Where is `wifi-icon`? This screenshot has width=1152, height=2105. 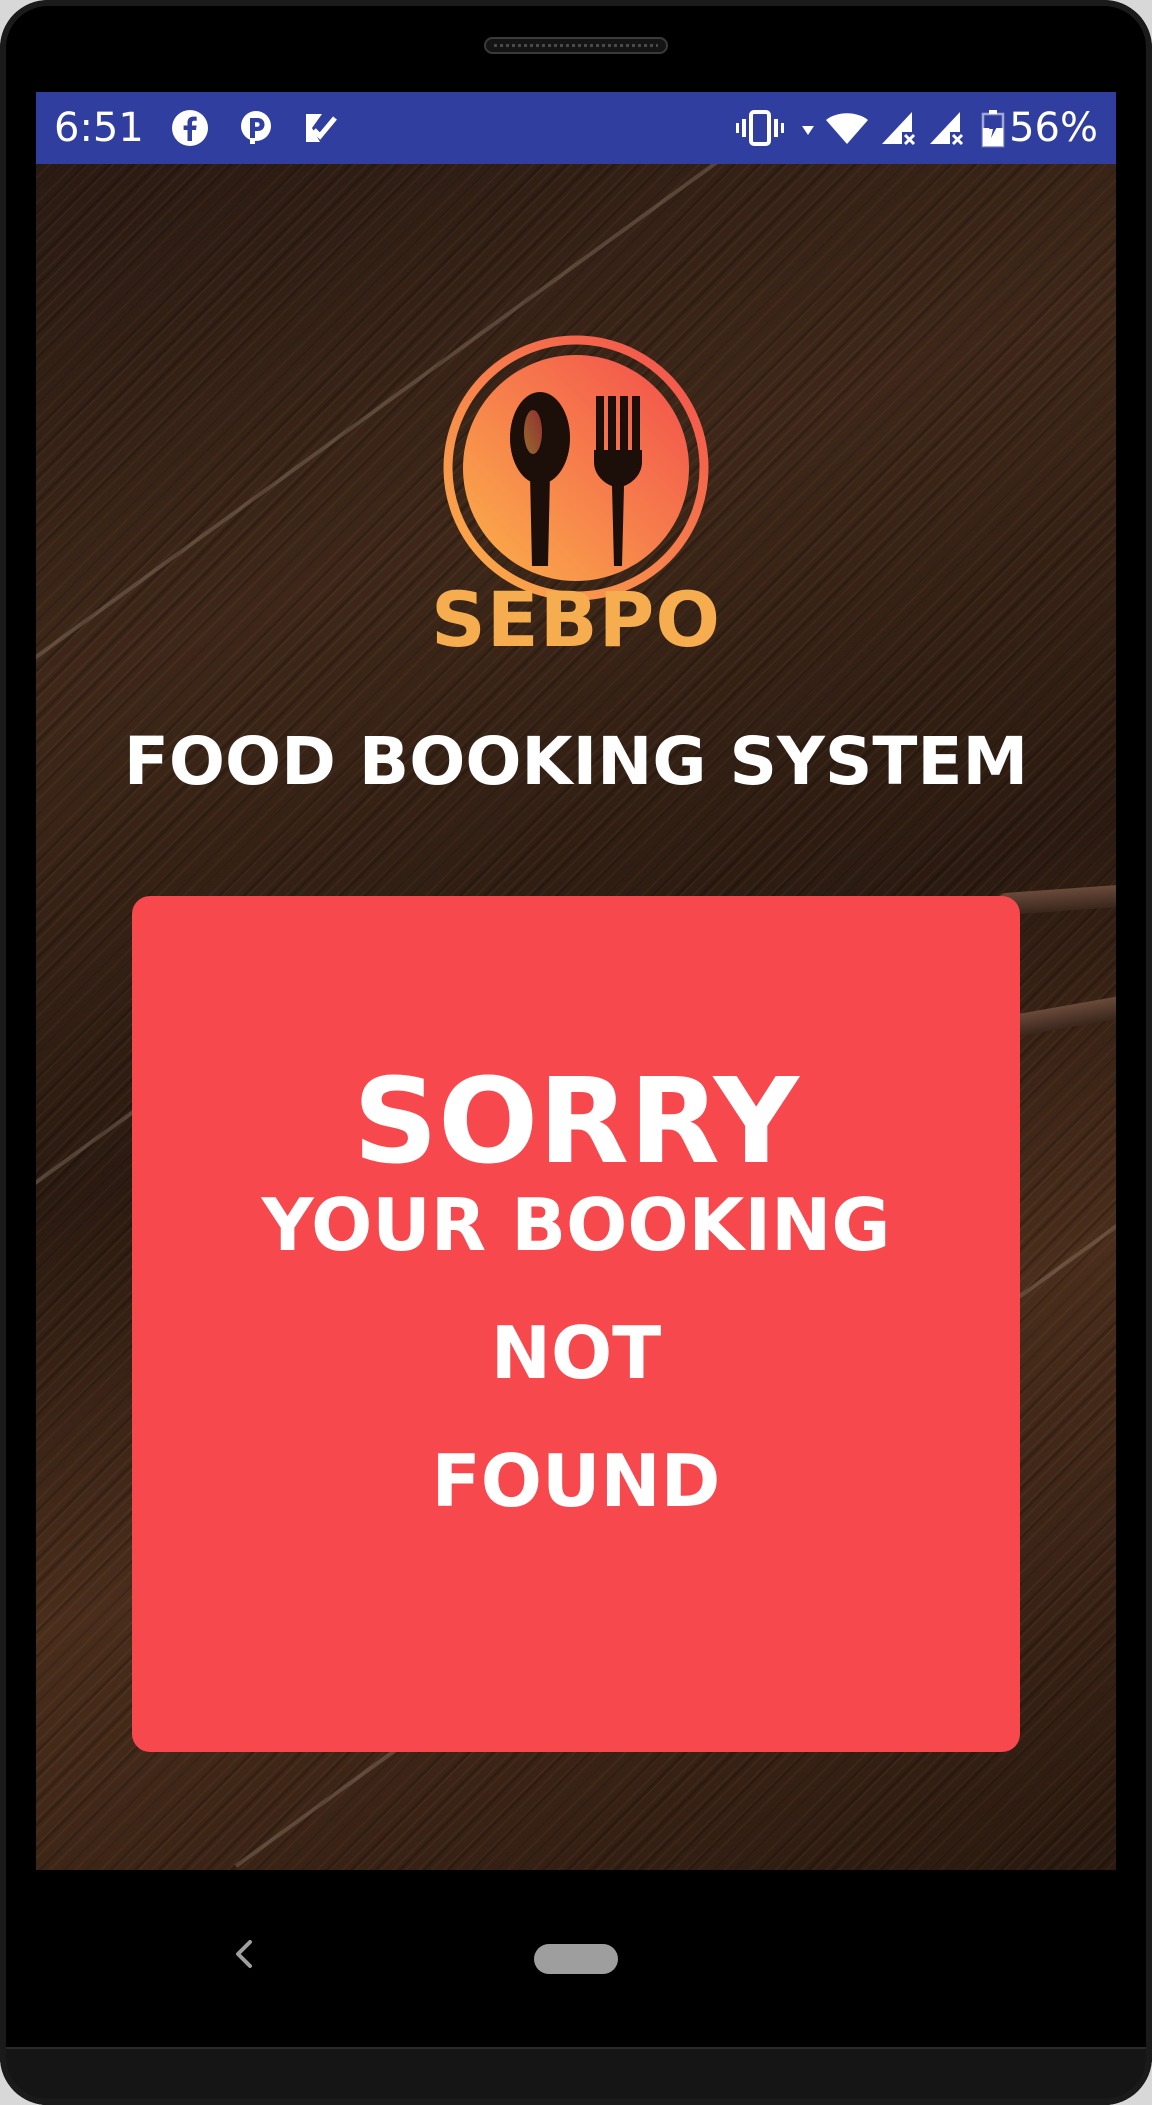 wifi-icon is located at coordinates (847, 128).